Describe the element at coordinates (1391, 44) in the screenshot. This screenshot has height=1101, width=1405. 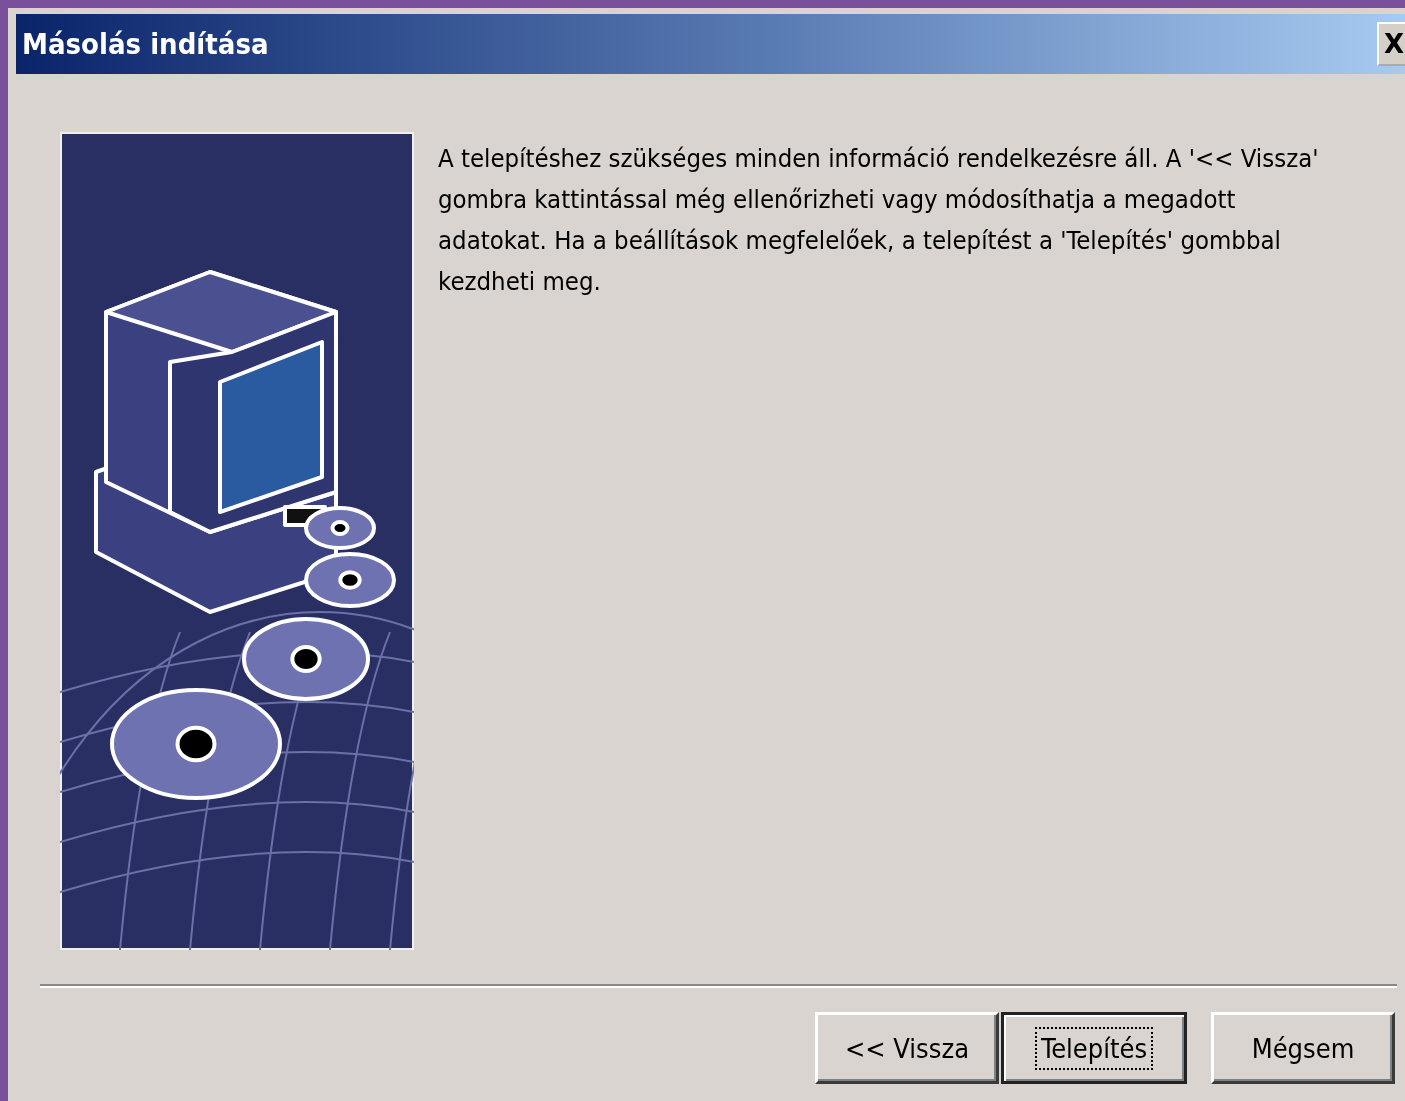
I see `close-button: X` at that location.